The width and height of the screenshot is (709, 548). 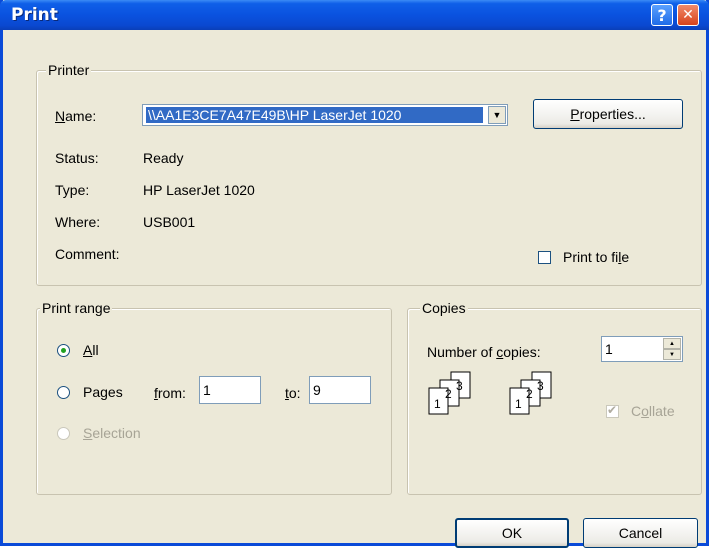 What do you see at coordinates (72, 190) in the screenshot?
I see `type-label: Type:` at bounding box center [72, 190].